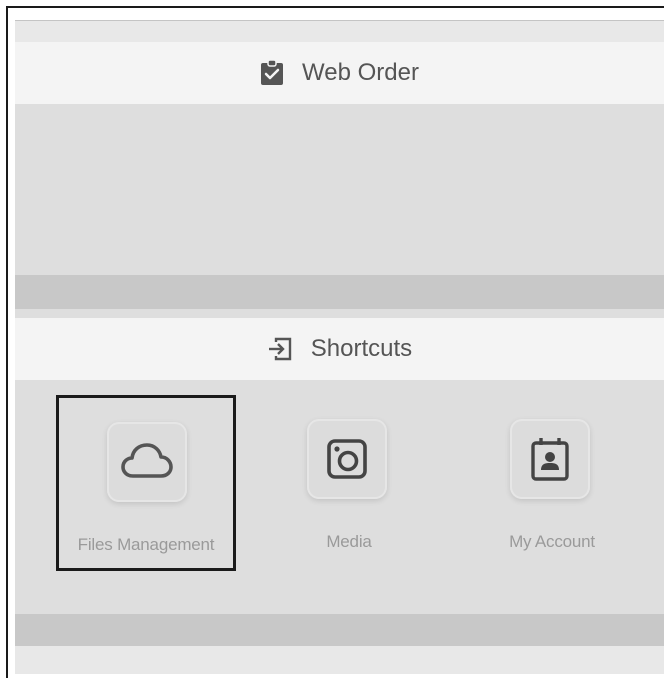  I want to click on shortcut-label: Media, so click(349, 541).